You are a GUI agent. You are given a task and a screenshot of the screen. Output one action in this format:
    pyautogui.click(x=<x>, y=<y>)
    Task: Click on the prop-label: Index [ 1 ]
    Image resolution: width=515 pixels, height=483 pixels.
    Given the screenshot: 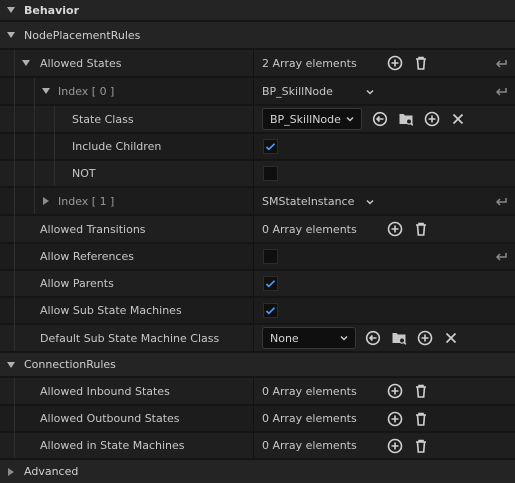 What is the action you would take?
    pyautogui.click(x=86, y=201)
    